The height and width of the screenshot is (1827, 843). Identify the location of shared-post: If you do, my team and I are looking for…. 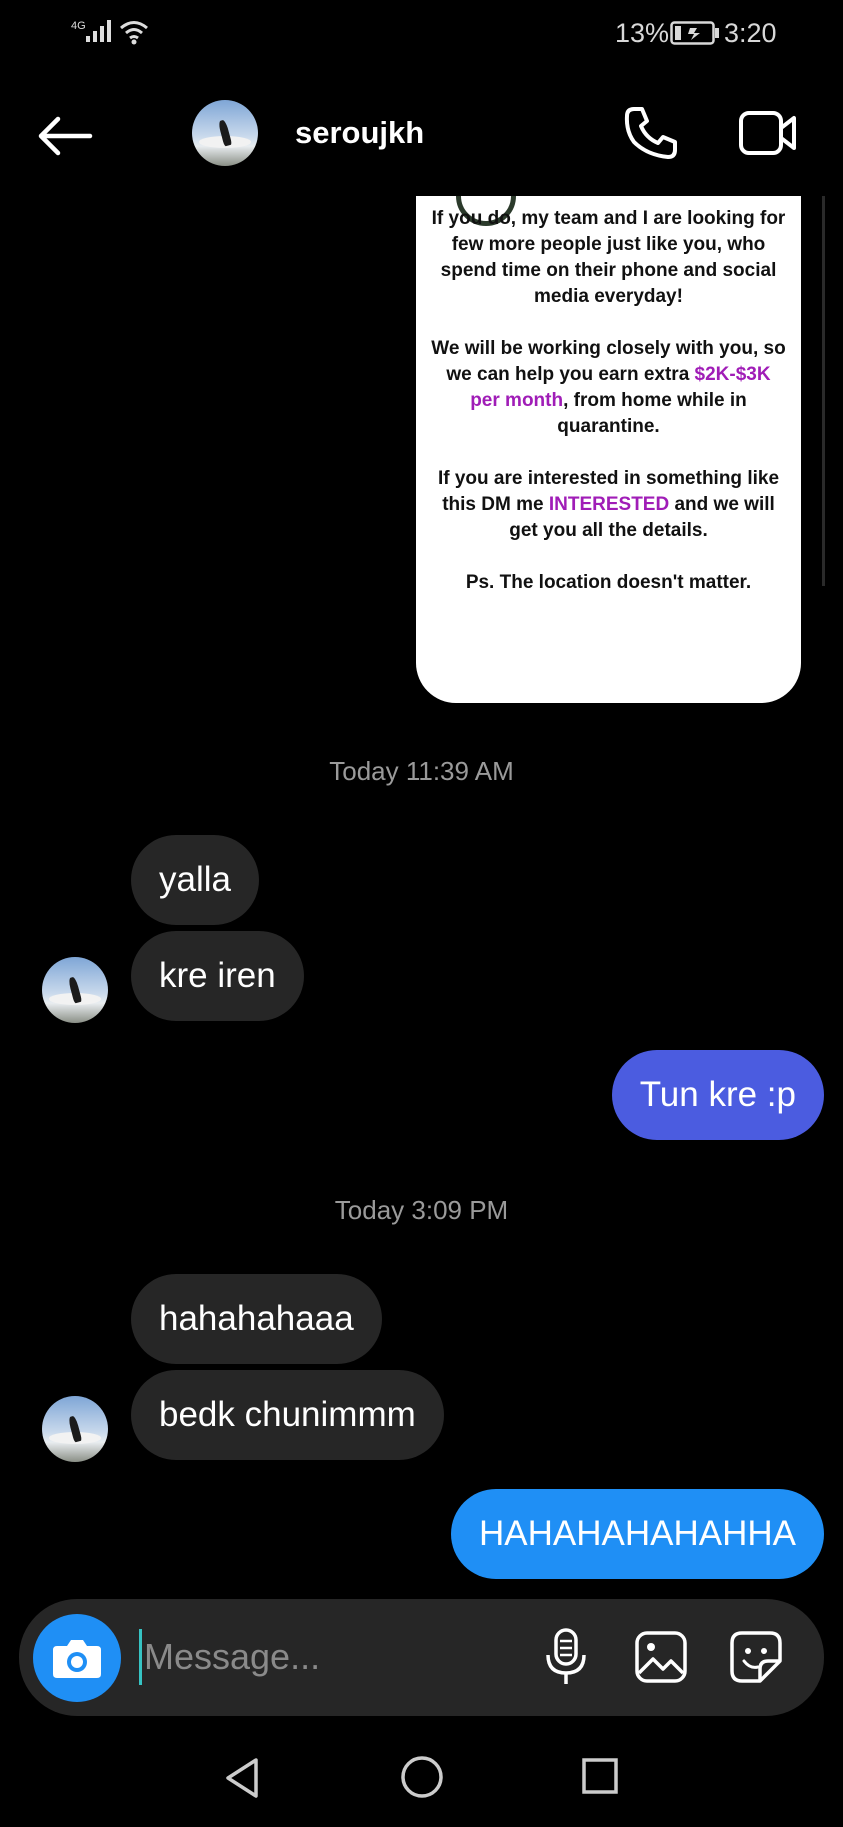
(608, 449).